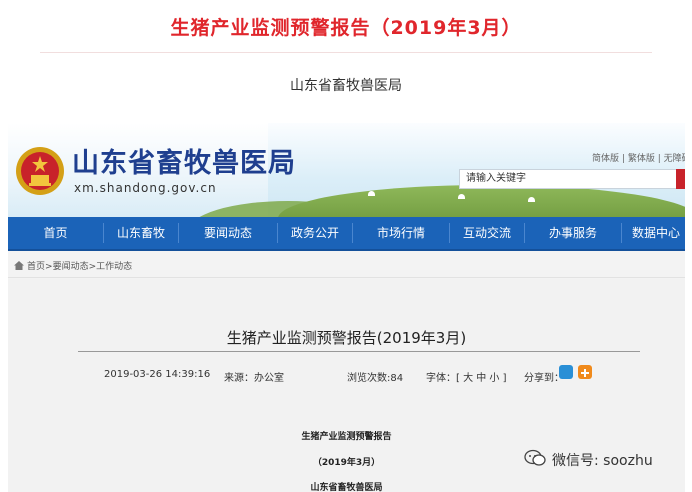  Describe the element at coordinates (141, 233) in the screenshot. I see `nav-item-shandong-livestock: 山东畜牧` at that location.